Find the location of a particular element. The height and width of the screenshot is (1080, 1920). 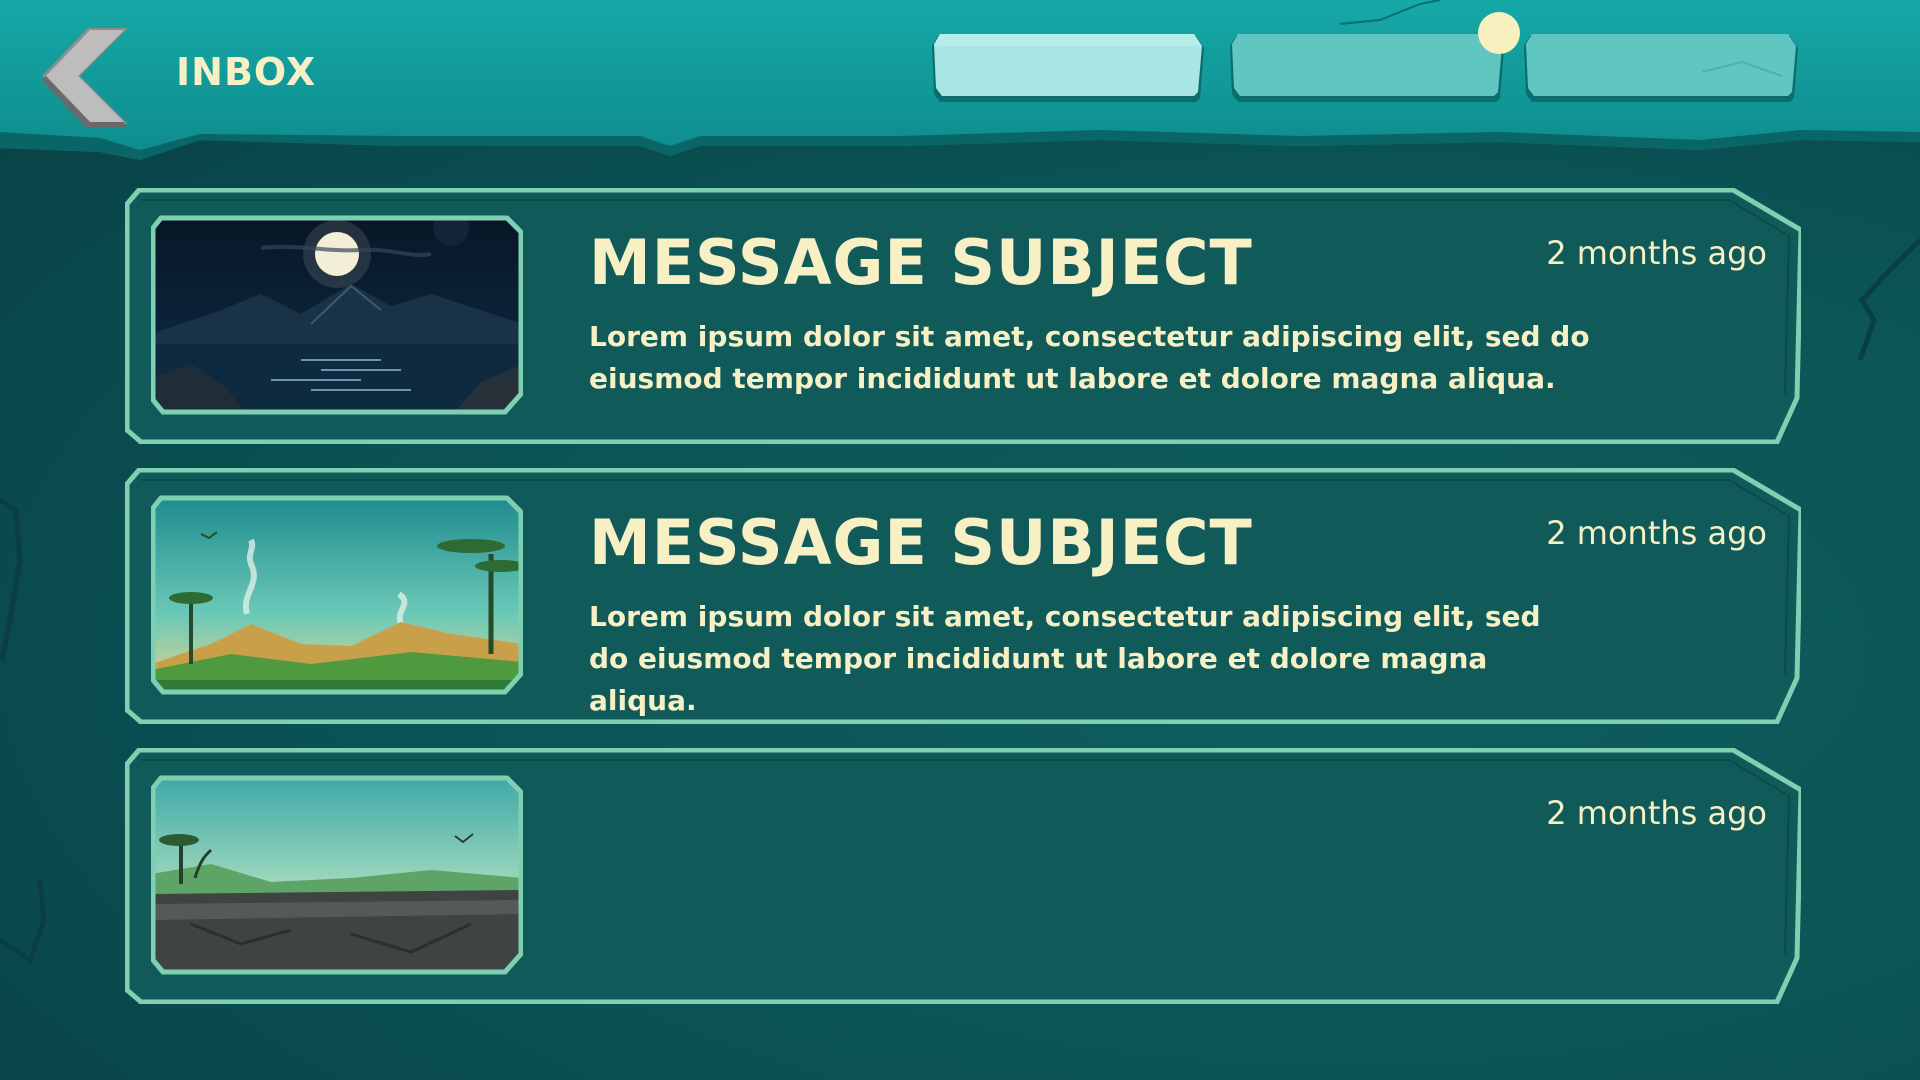

savanna-image is located at coordinates (337, 595).